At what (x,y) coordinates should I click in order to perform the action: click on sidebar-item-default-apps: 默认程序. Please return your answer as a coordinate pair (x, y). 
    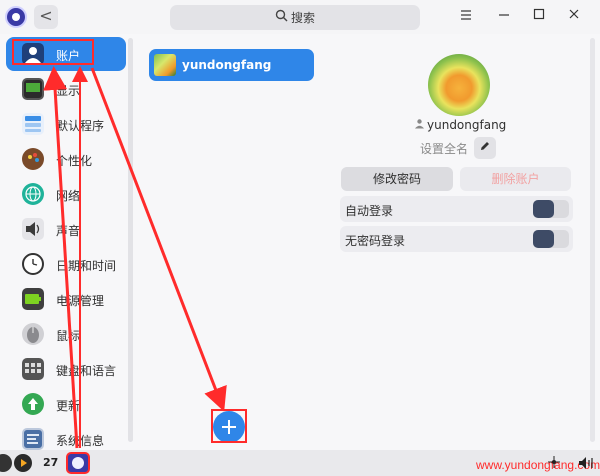
    Looking at the image, I should click on (66, 124).